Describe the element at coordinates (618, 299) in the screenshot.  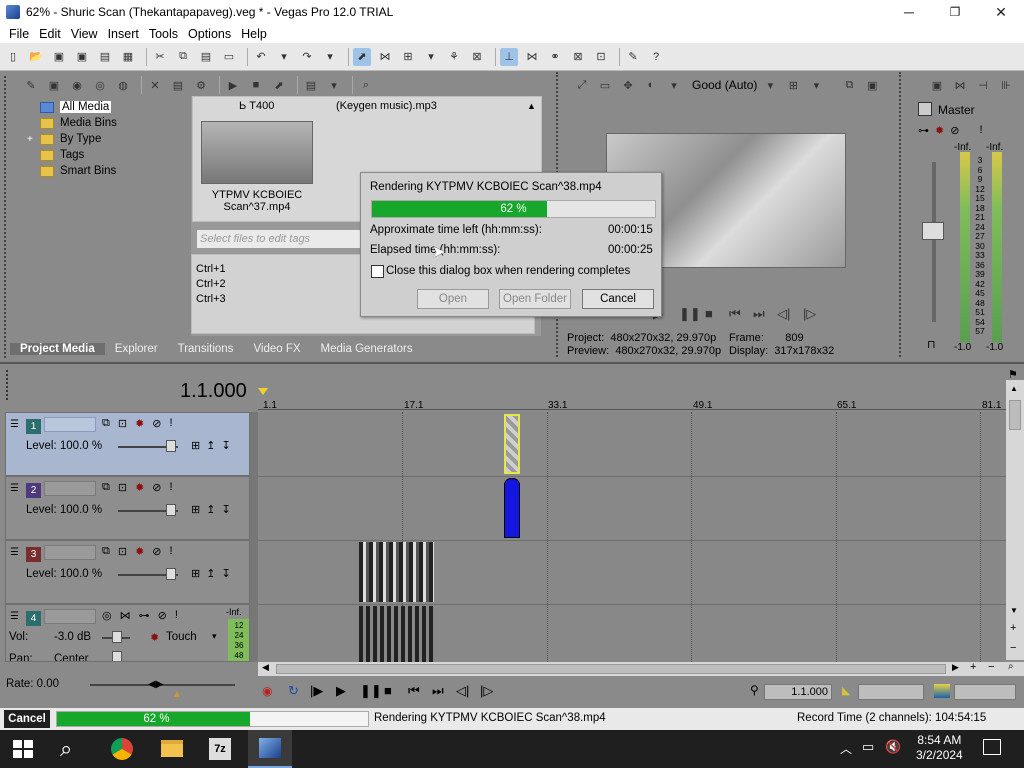
I see `cancel-button: Cancel` at that location.